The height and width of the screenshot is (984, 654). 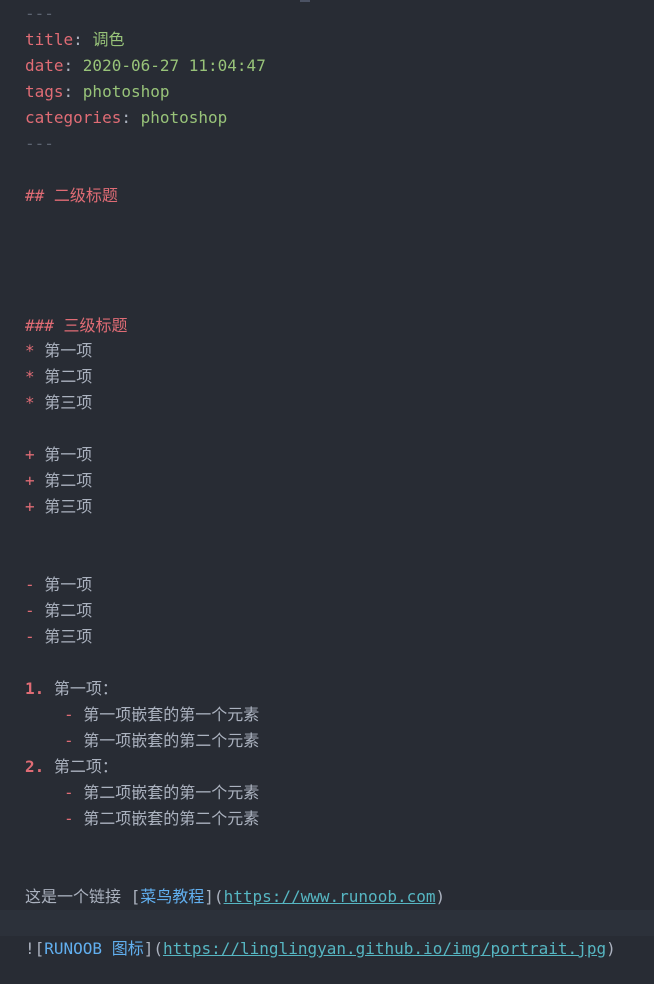 I want to click on nested-list-item: - 第二项嵌套的第一个元素, so click(x=161, y=793).